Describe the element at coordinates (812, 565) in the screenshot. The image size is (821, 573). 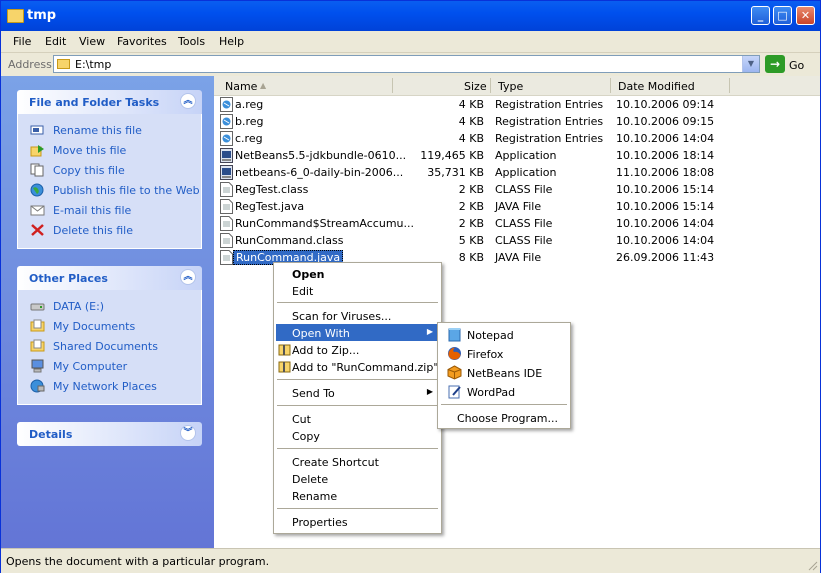
I see `resize-grip-icon` at that location.